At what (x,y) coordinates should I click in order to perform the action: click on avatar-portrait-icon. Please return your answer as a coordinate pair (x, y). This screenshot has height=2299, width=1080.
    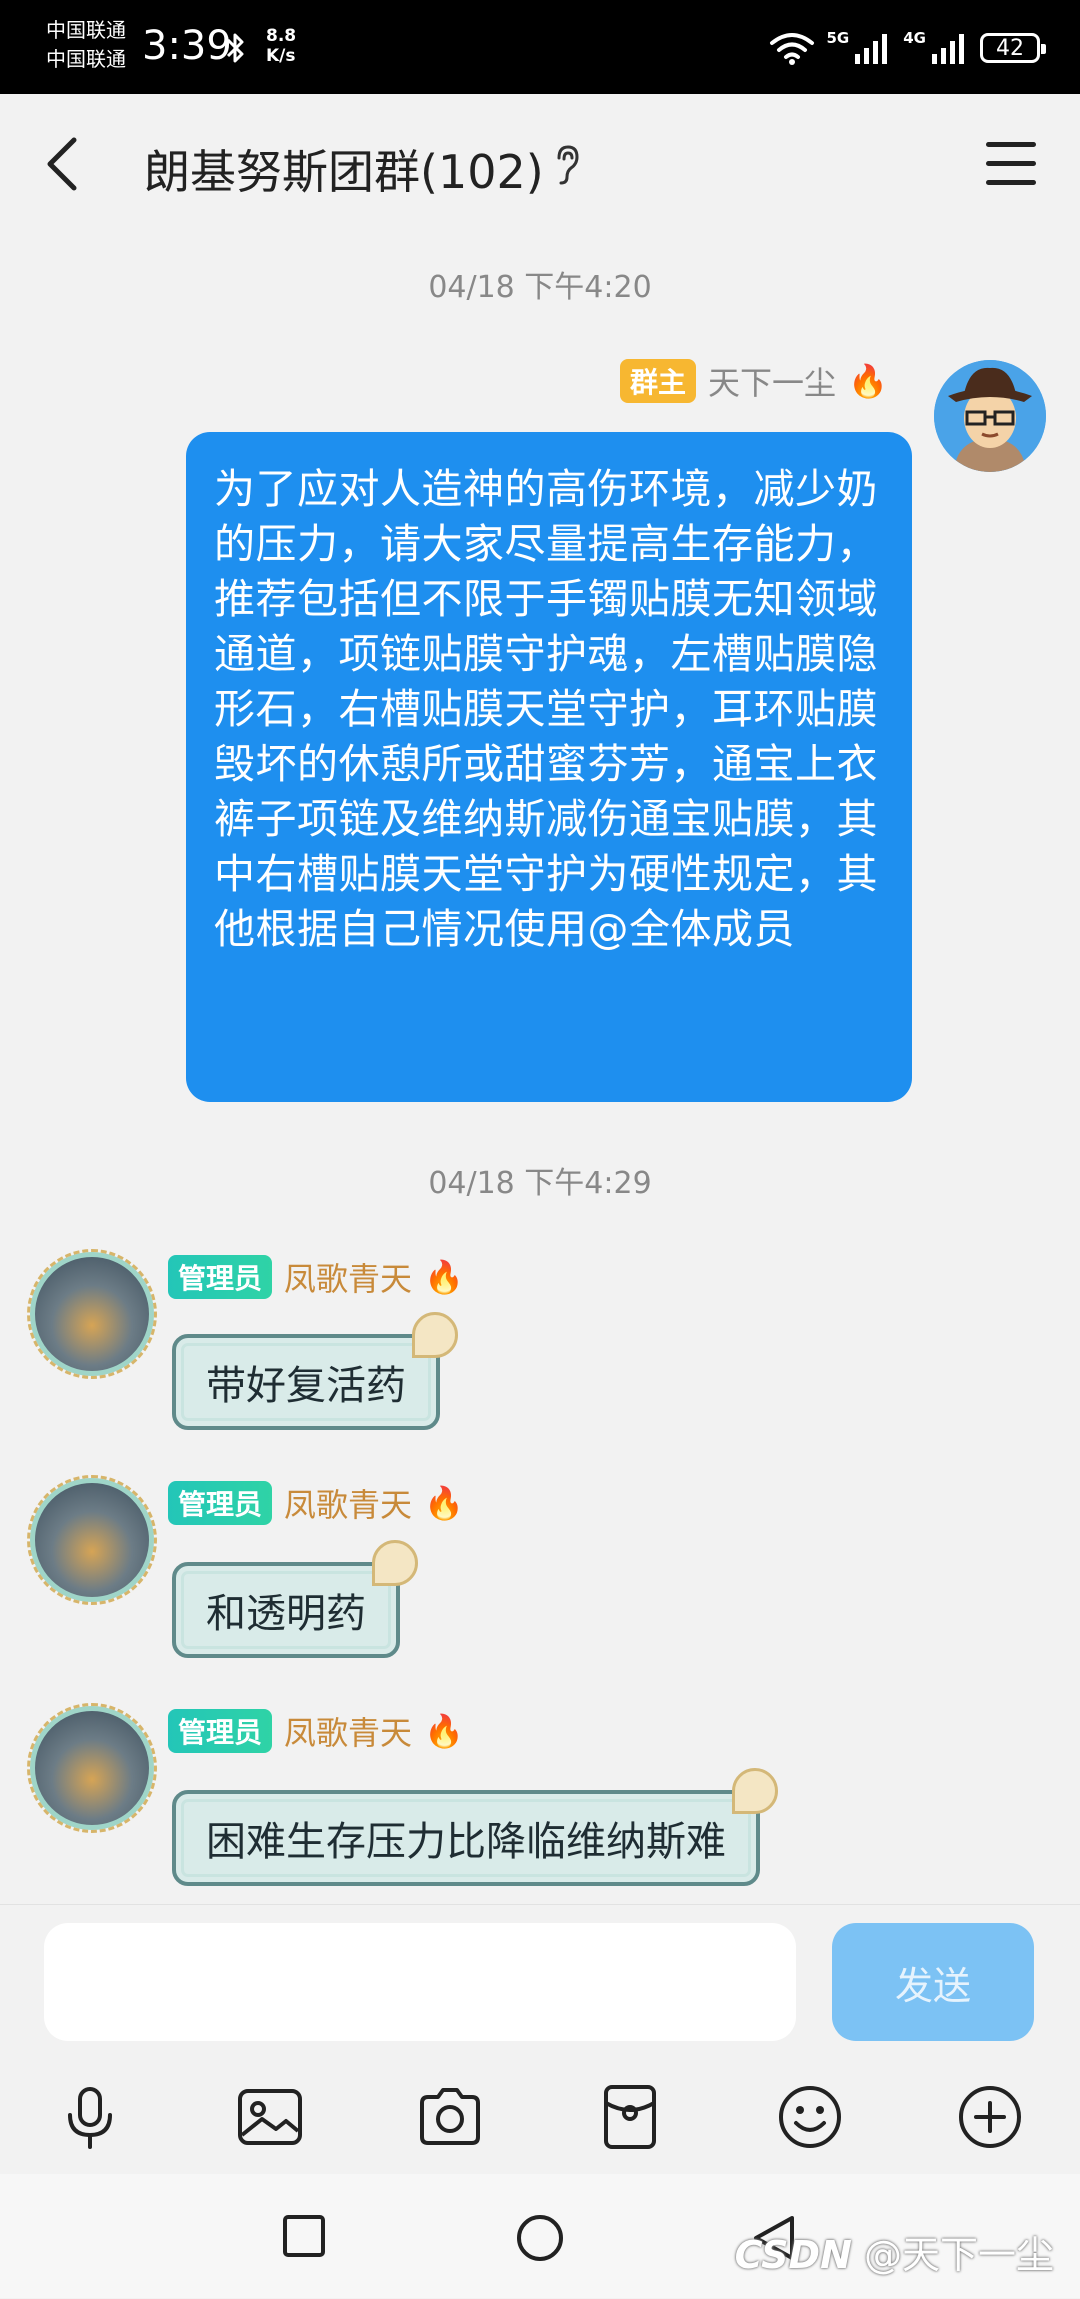
    Looking at the image, I should click on (990, 416).